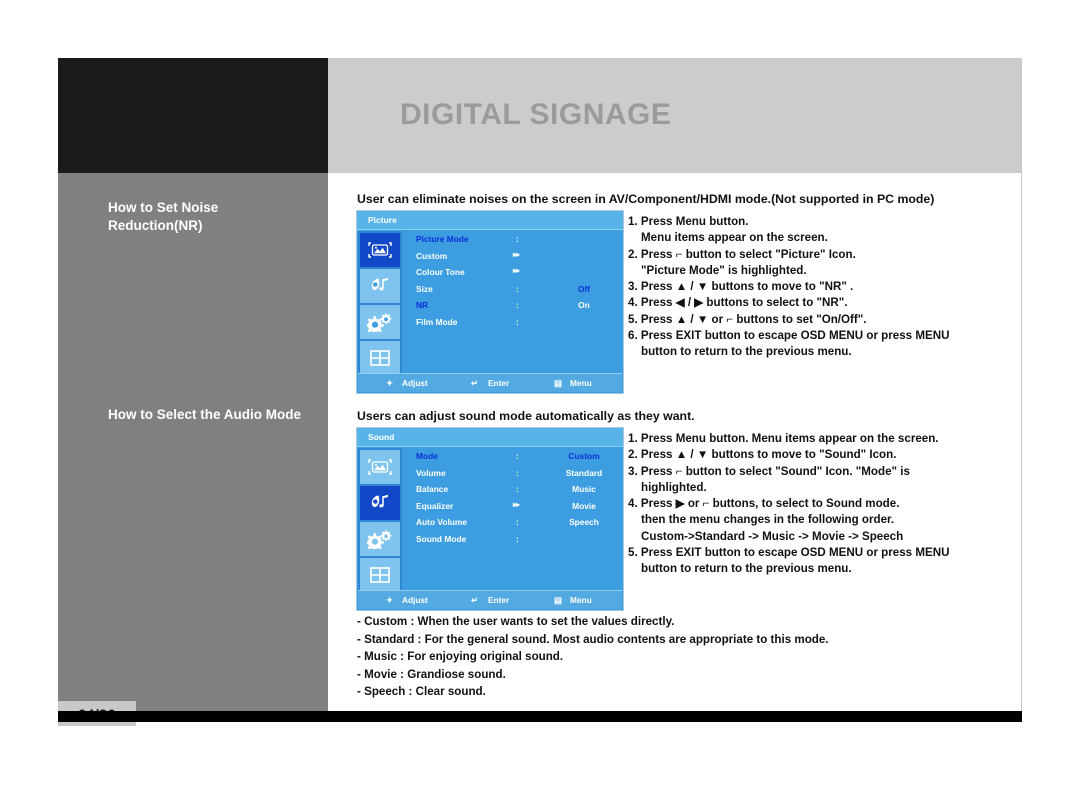  Describe the element at coordinates (490, 437) in the screenshot. I see `osd-titlebar` at that location.